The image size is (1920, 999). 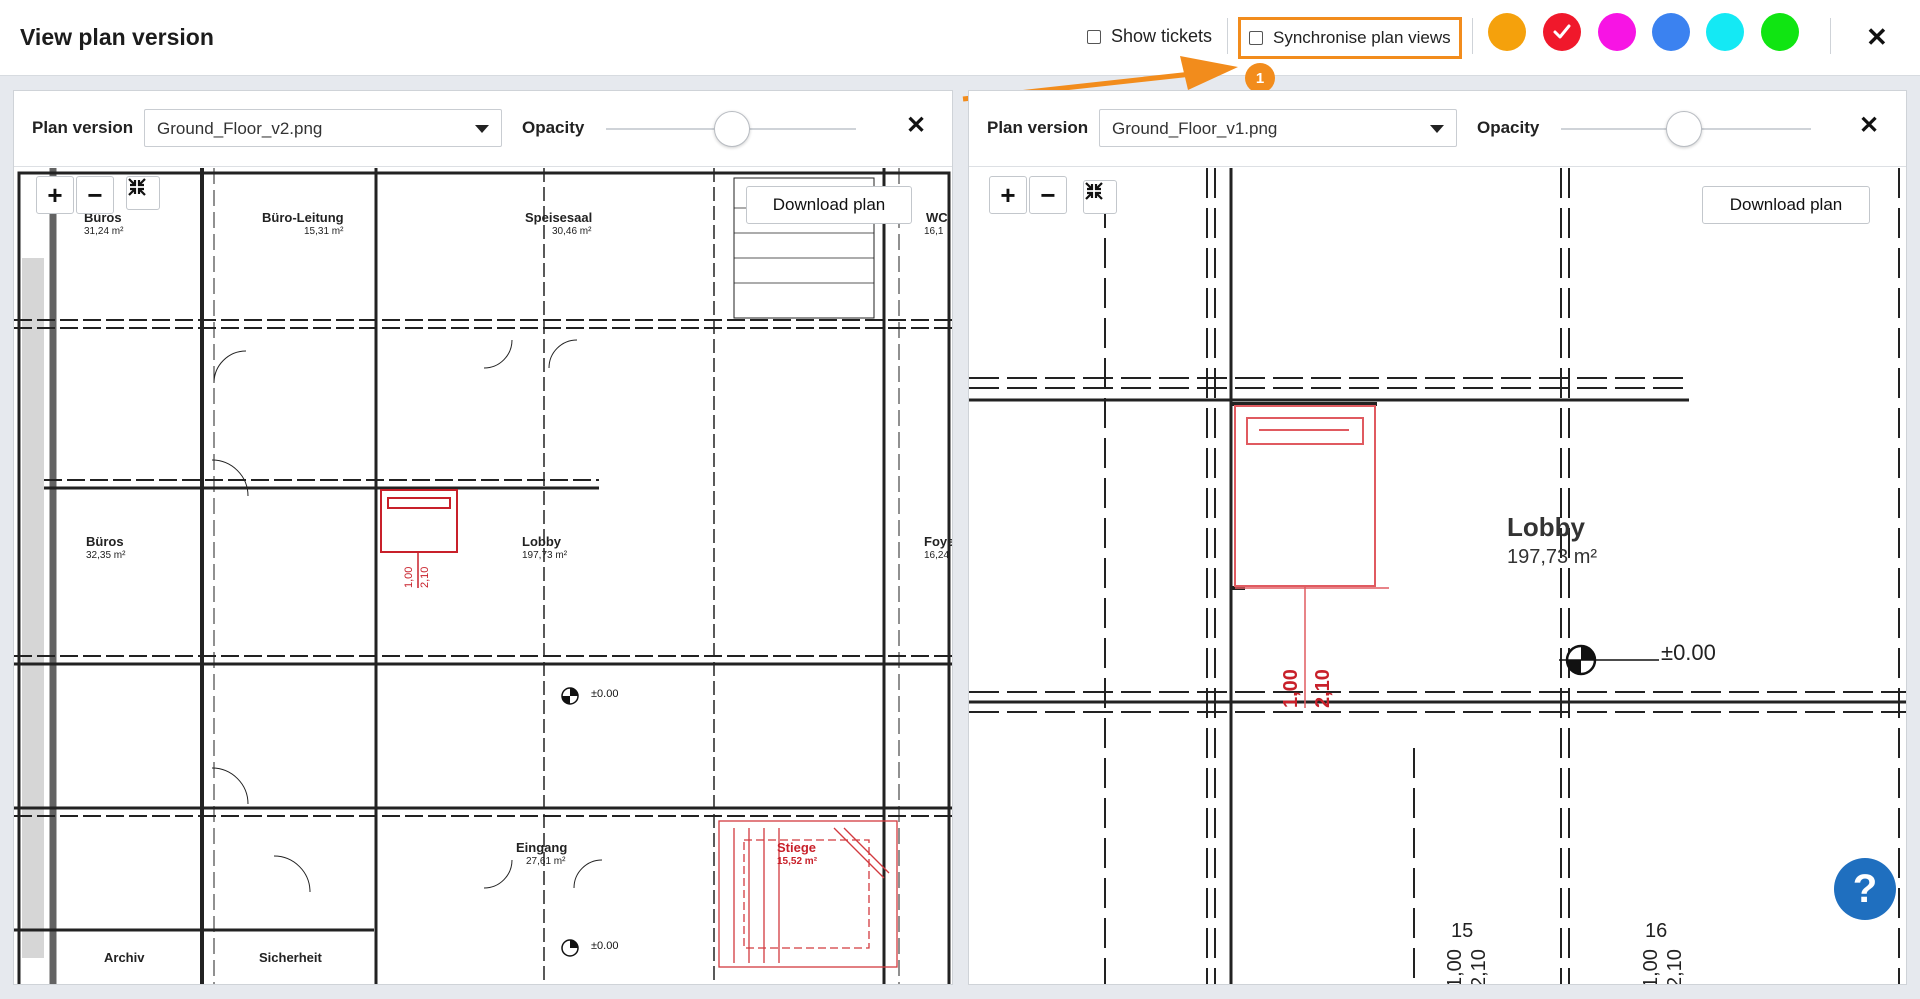 What do you see at coordinates (797, 861) in the screenshot?
I see `room-area: 15,52 m²` at bounding box center [797, 861].